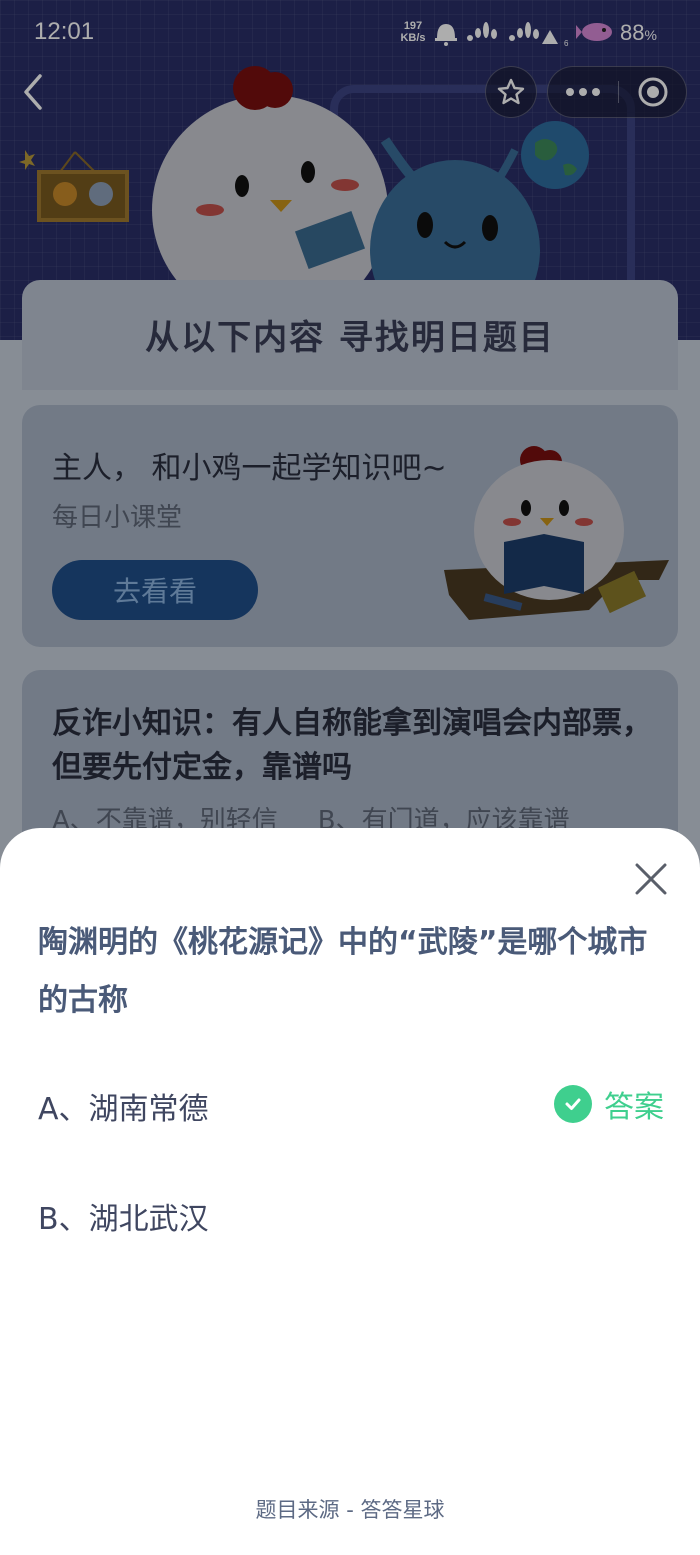 This screenshot has width=700, height=1555. I want to click on answer-badge: 答案, so click(609, 1104).